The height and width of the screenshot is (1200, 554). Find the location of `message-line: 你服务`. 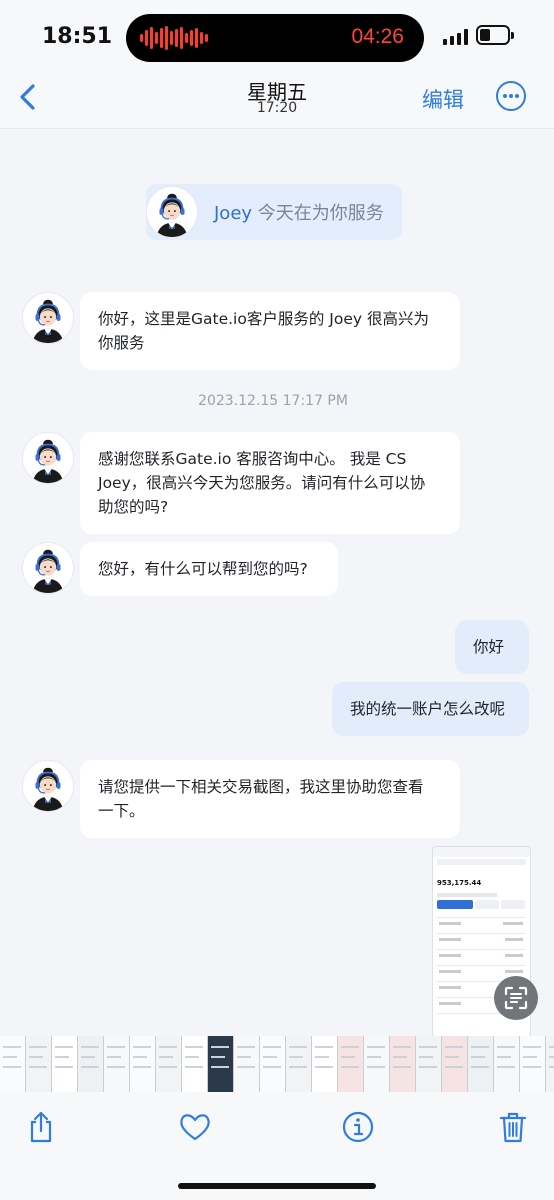

message-line: 你服务 is located at coordinates (121, 343).